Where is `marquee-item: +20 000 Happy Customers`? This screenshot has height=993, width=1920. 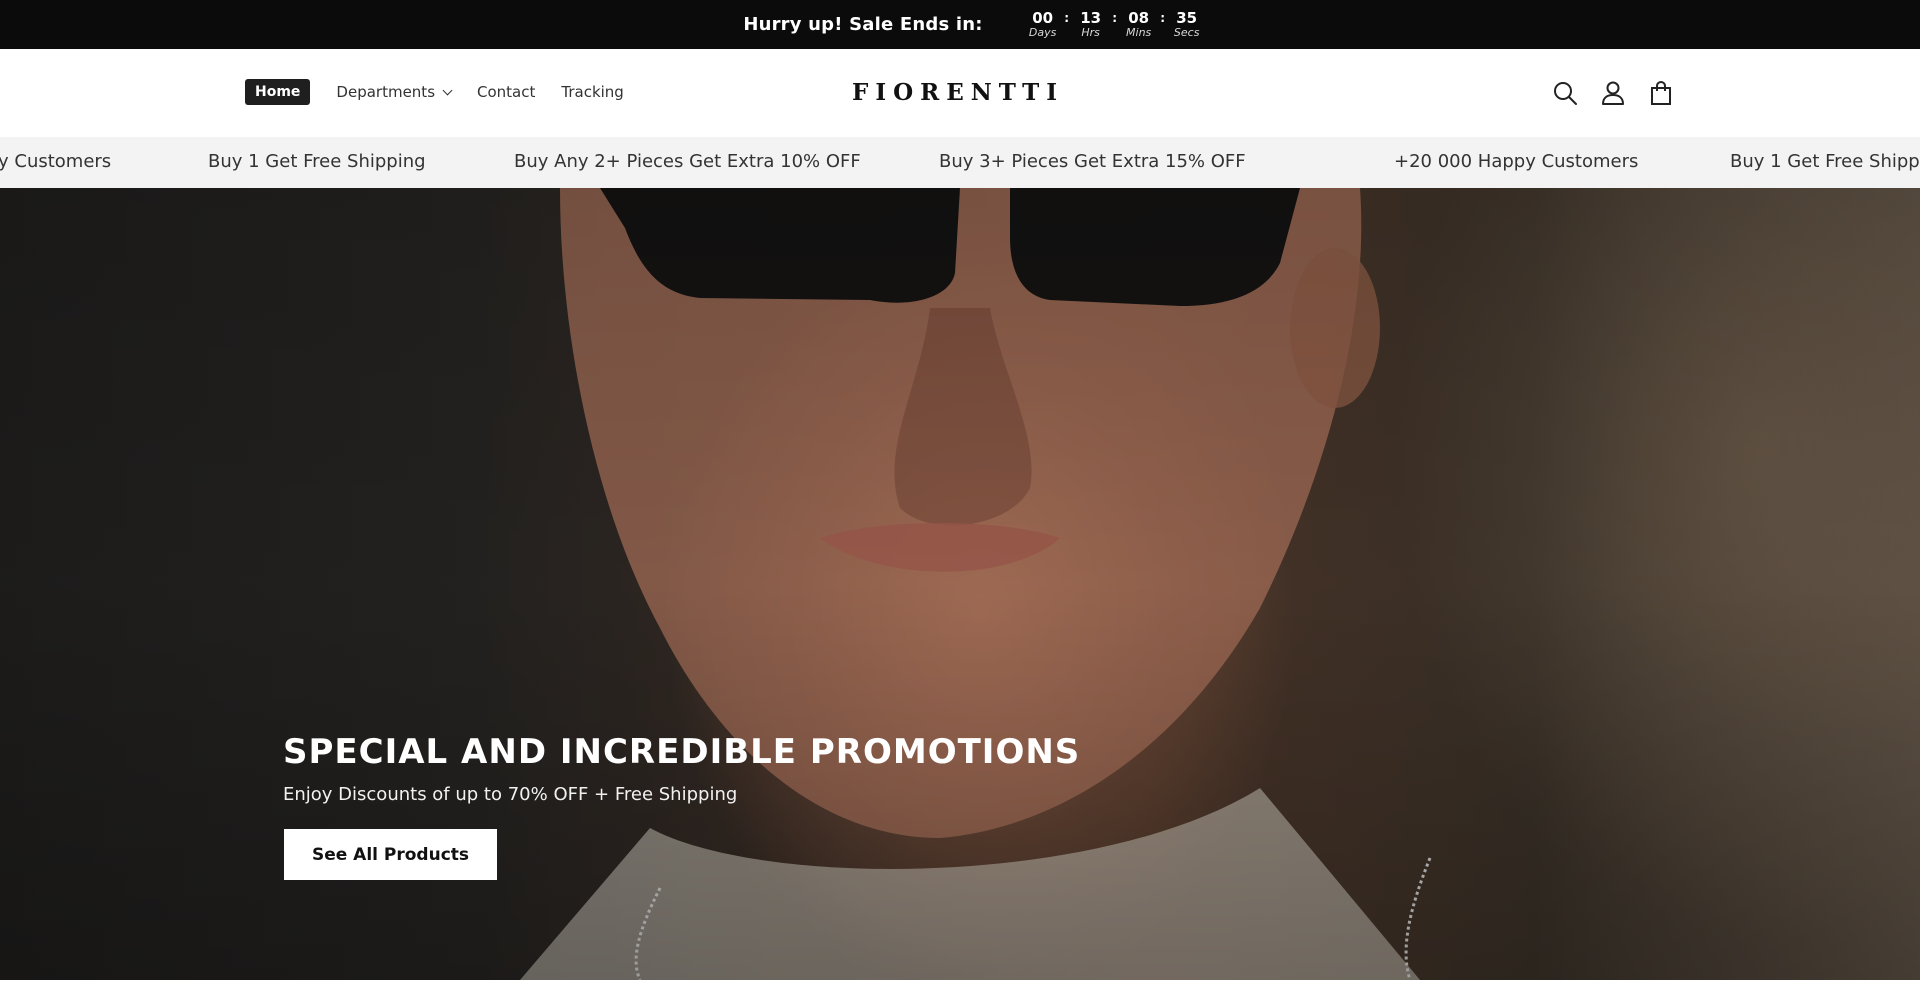
marquee-item: +20 000 Happy Customers is located at coordinates (1516, 161).